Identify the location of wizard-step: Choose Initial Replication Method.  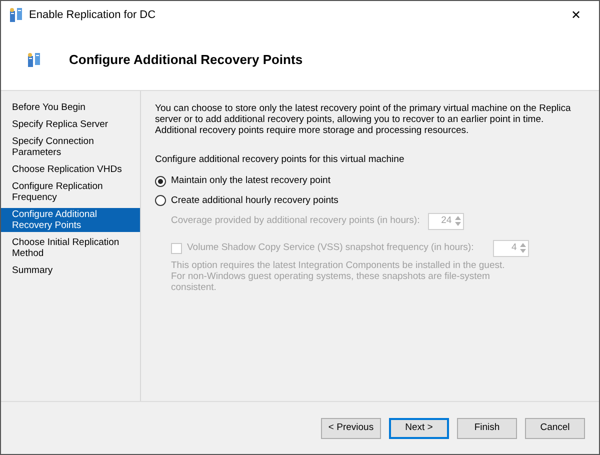
(70, 248).